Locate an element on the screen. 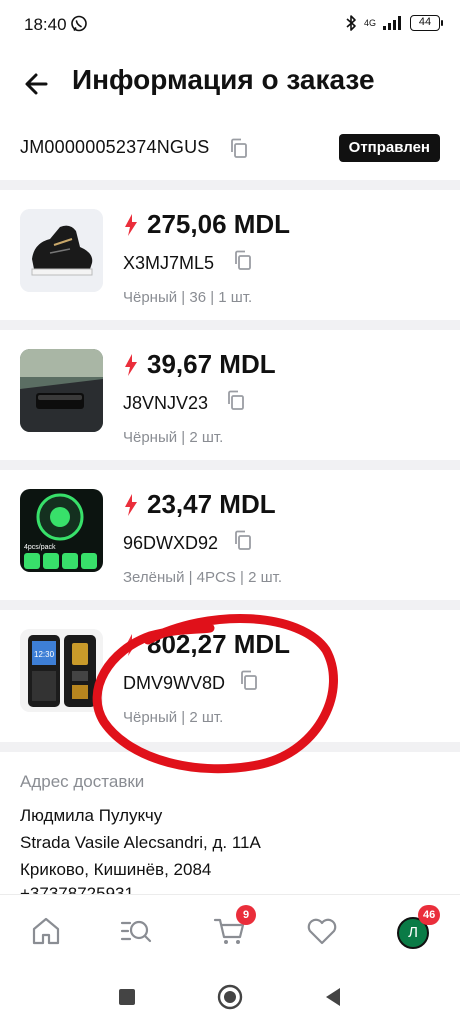 Image resolution: width=460 pixels, height=1024 pixels. battery-indicator: 44 is located at coordinates (426, 23).